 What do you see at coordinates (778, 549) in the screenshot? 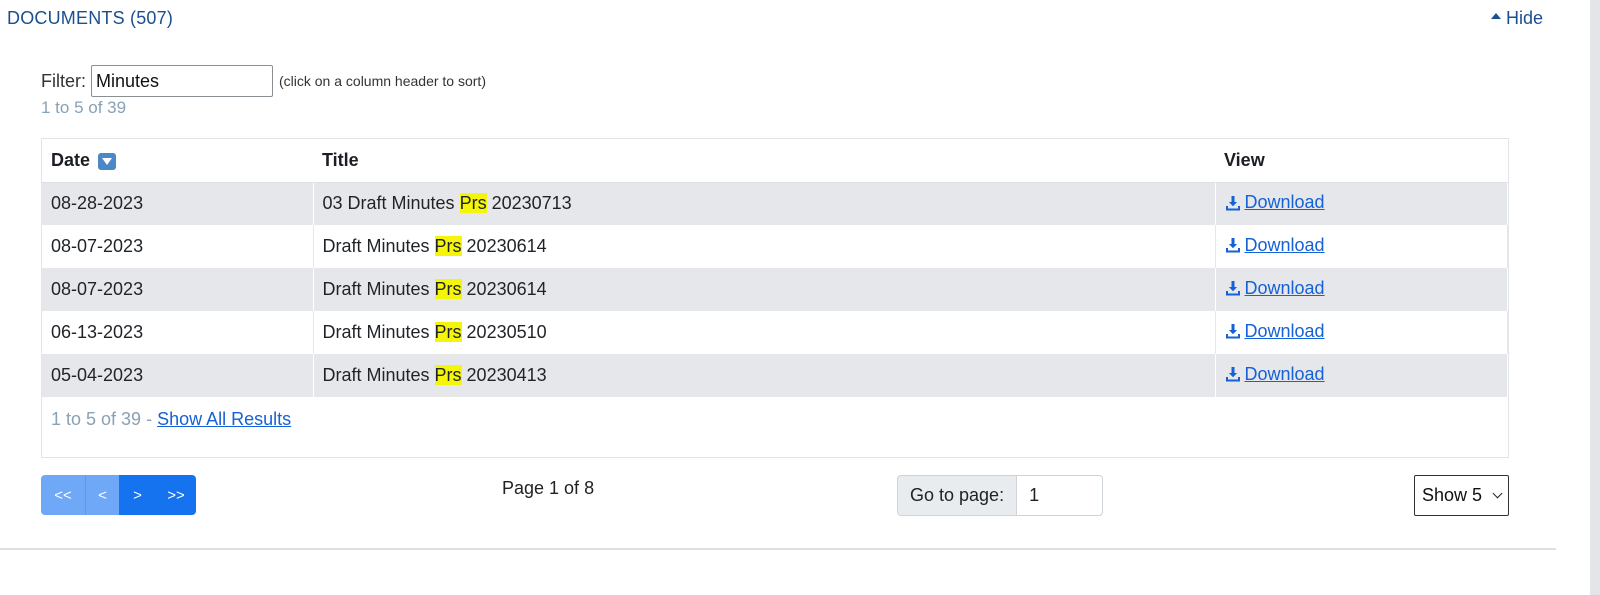
I see `section-divider` at bounding box center [778, 549].